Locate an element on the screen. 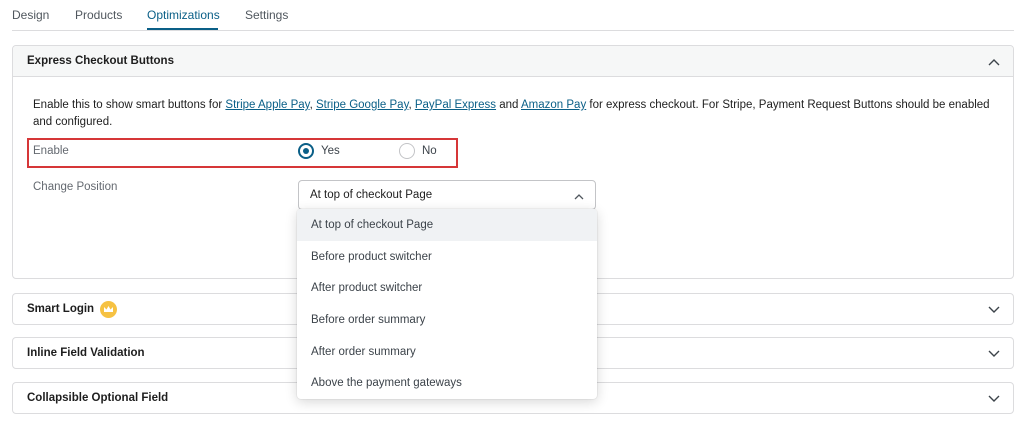 The height and width of the screenshot is (421, 1024). position-select-value: At top of checkout Page is located at coordinates (371, 195).